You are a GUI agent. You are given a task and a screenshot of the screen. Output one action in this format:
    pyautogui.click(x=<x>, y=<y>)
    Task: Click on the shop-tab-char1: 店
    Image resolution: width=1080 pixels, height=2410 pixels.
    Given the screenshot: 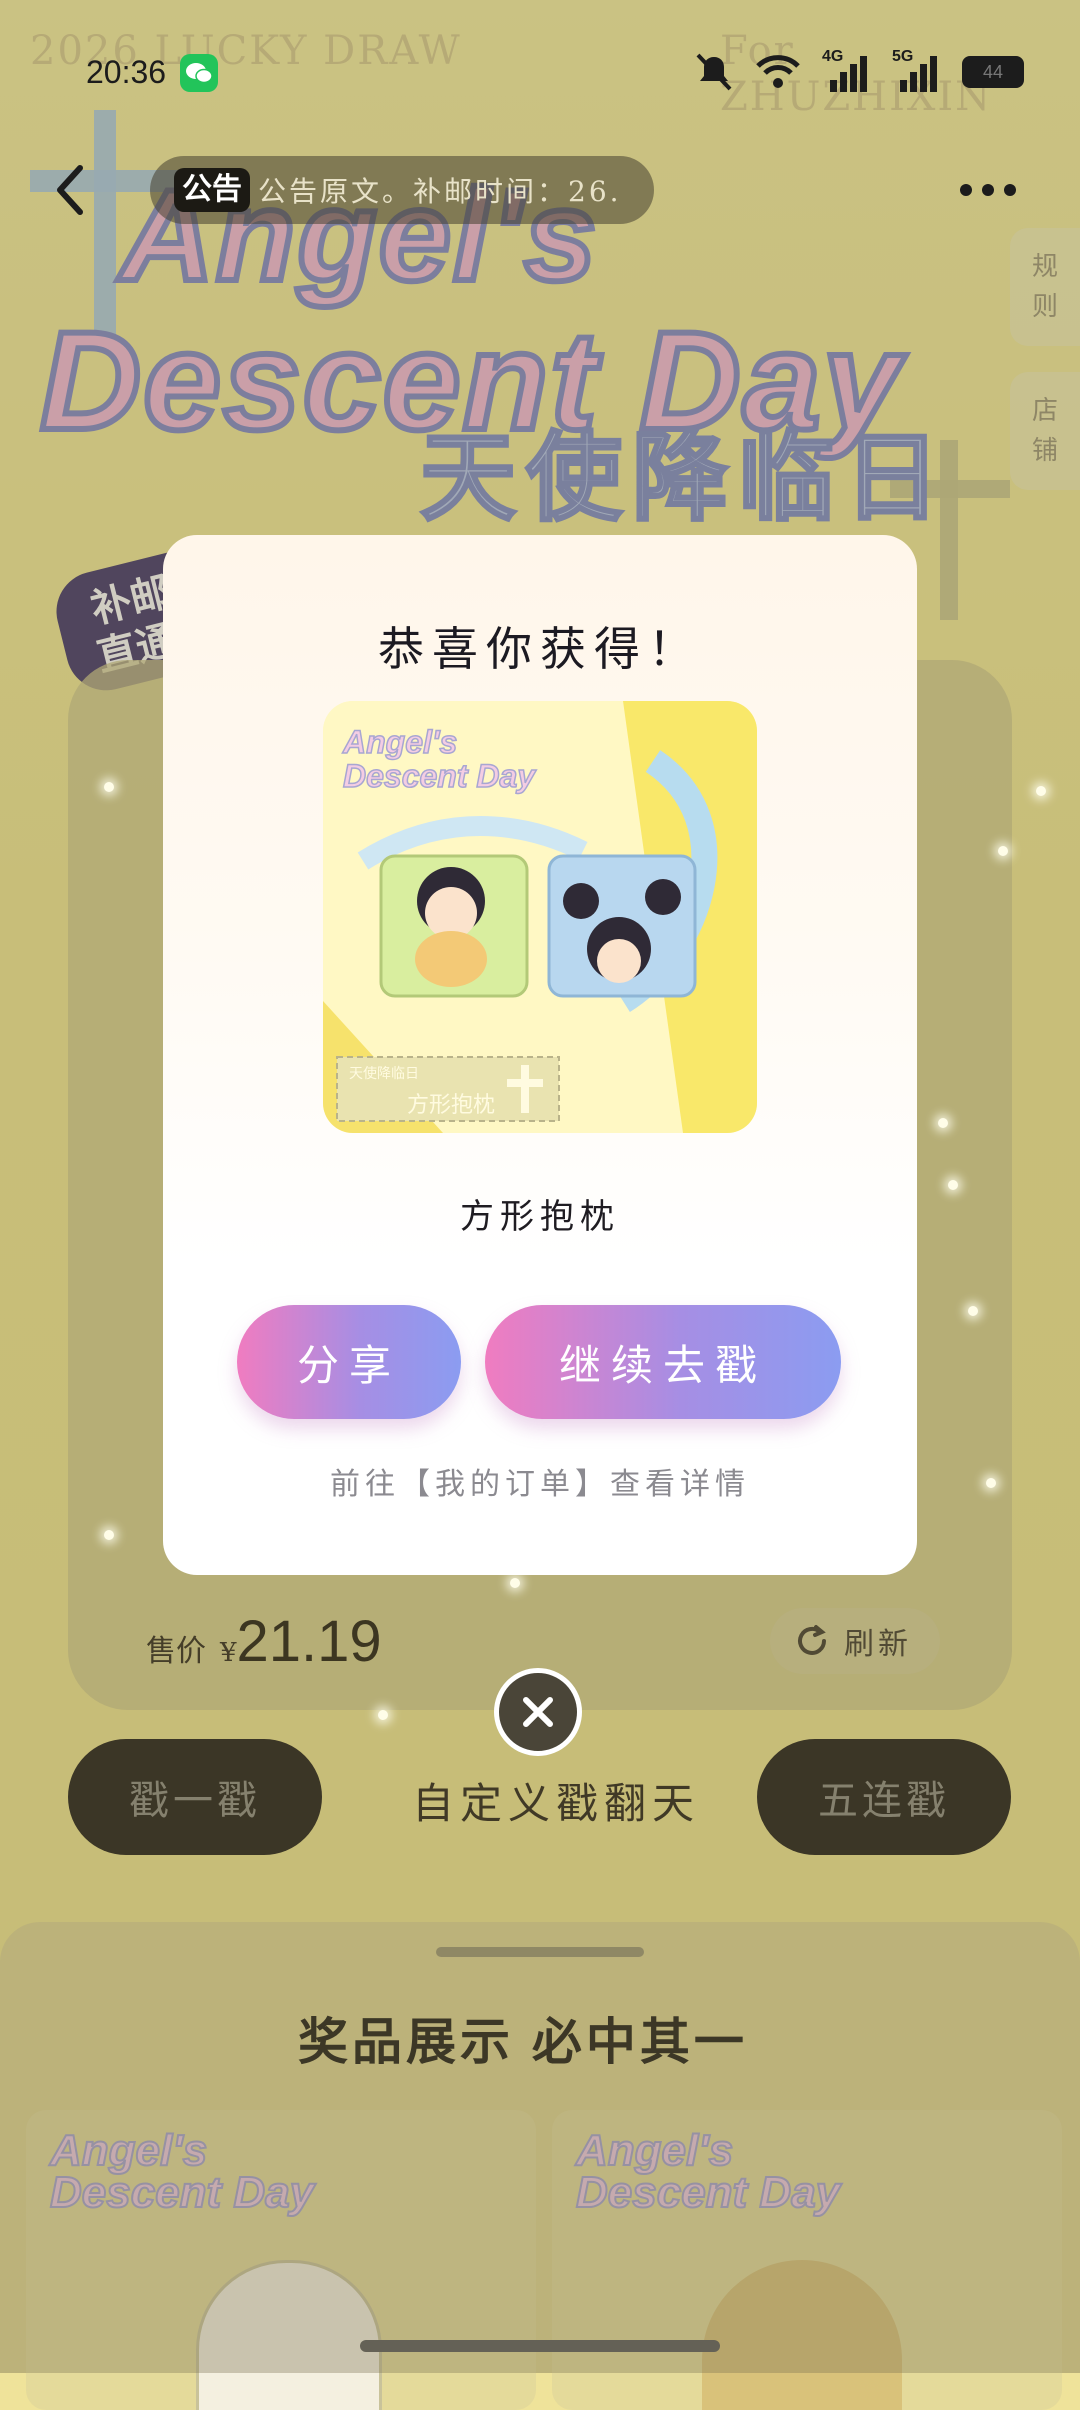 What is the action you would take?
    pyautogui.click(x=1044, y=411)
    